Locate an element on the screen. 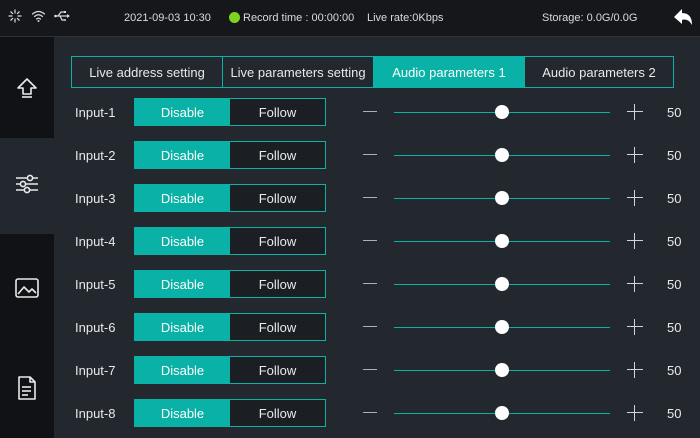  input-row: Input-3 Disable Follow 50 is located at coordinates (350, 199).